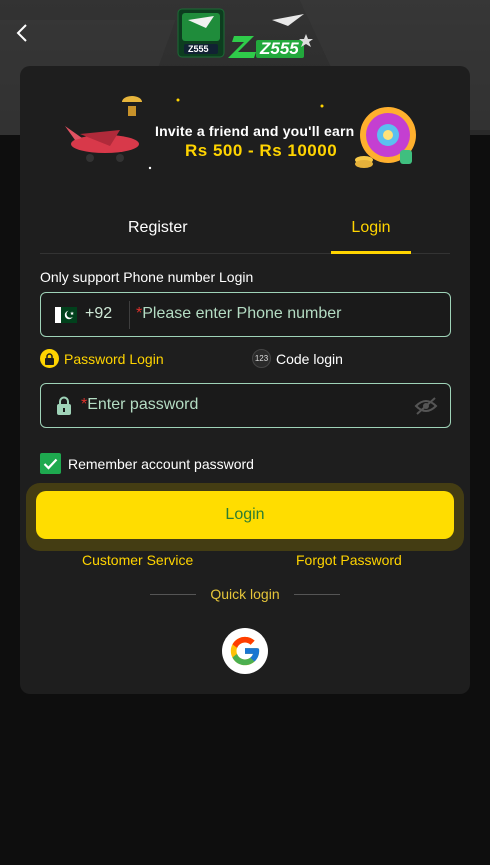 Image resolution: width=490 pixels, height=865 pixels. What do you see at coordinates (241, 406) in the screenshot?
I see `password-input` at bounding box center [241, 406].